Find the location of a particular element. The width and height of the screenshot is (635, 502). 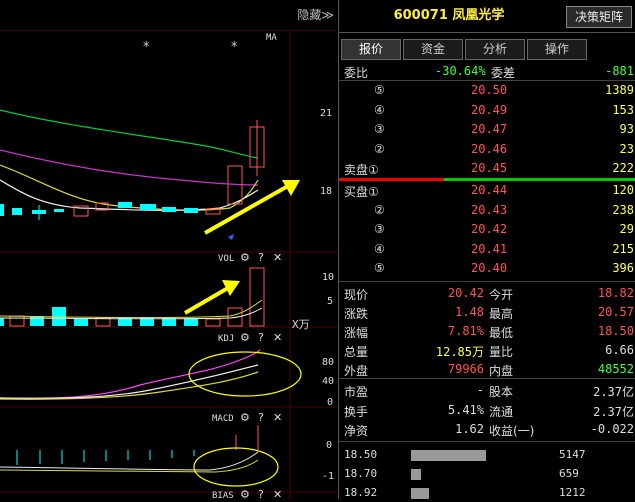

stat-label: 现价 is located at coordinates (356, 295).